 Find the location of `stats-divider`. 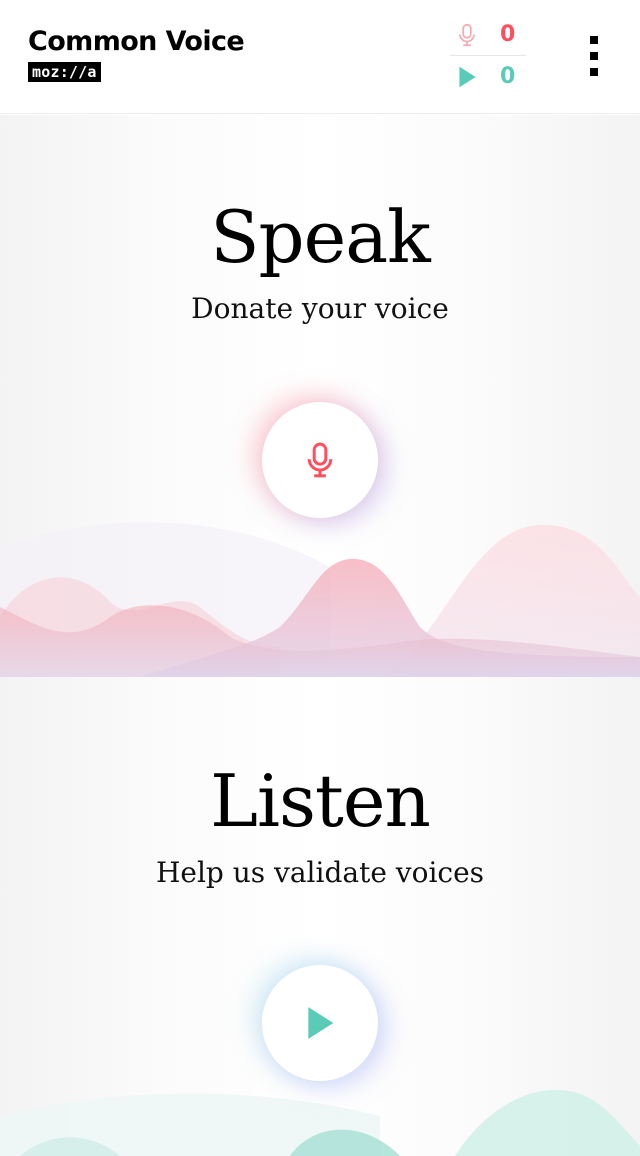

stats-divider is located at coordinates (488, 55).